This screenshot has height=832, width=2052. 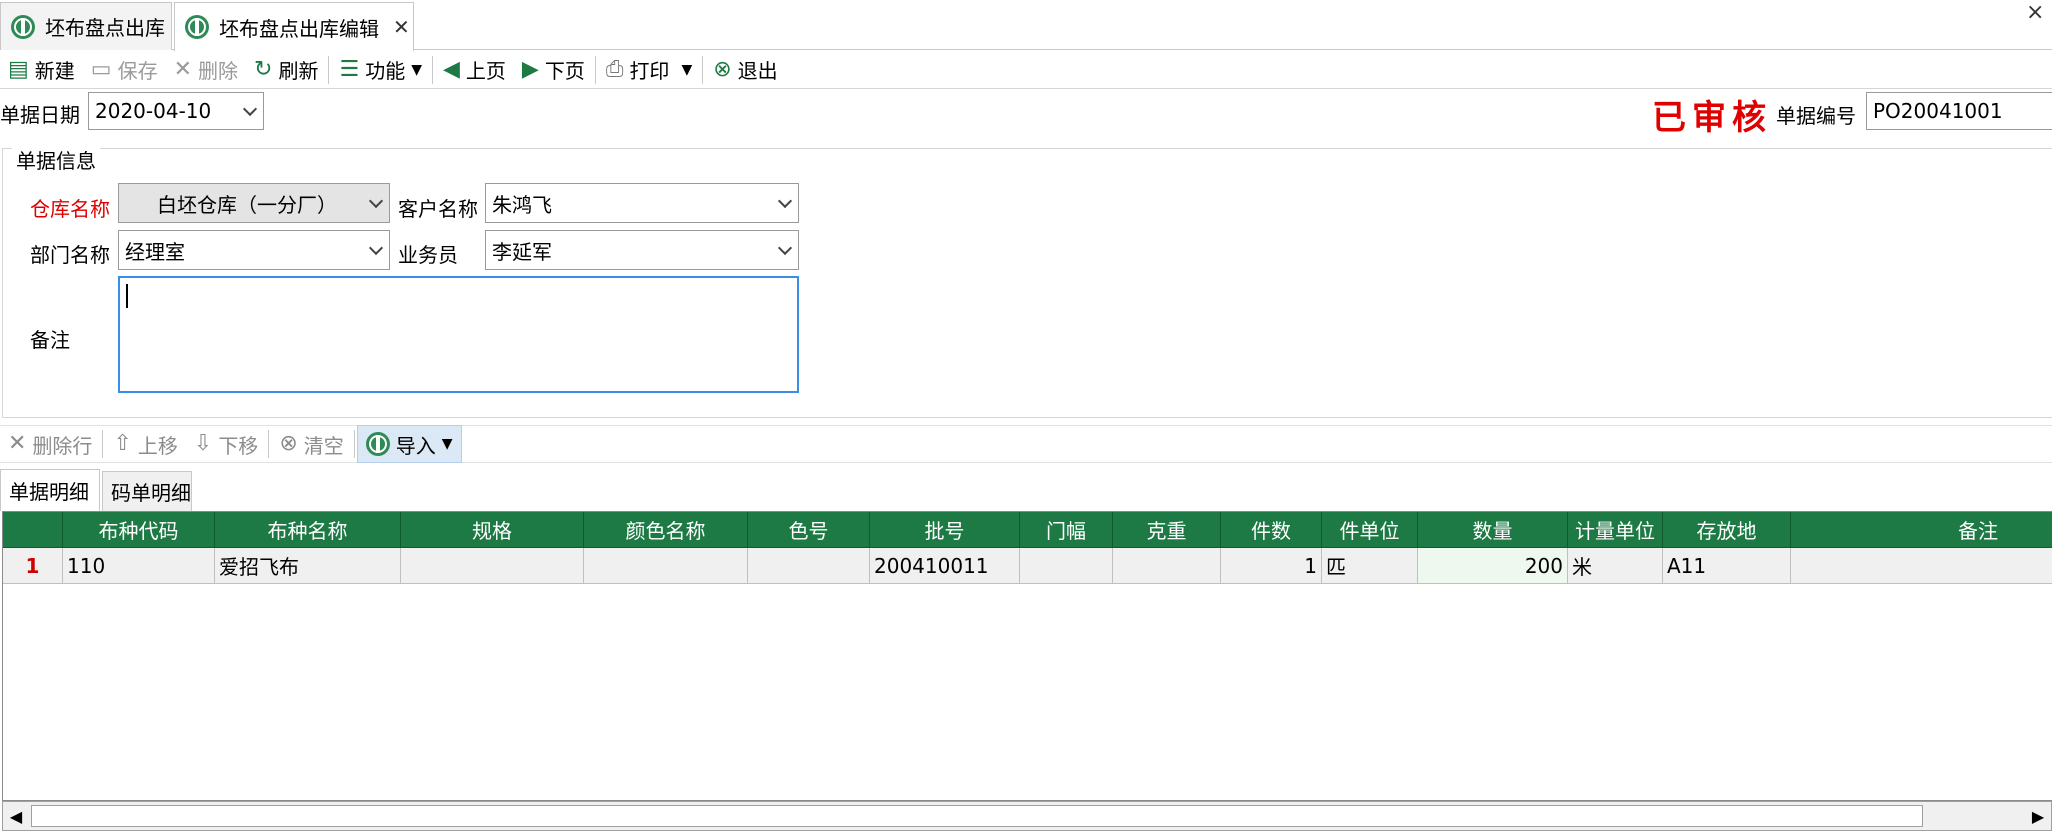 I want to click on import-label: 导入, so click(x=415, y=445).